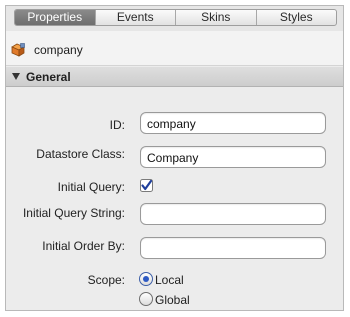 This screenshot has height=317, width=350. What do you see at coordinates (73, 213) in the screenshot?
I see `initial-query-string-label: Initial Query String:` at bounding box center [73, 213].